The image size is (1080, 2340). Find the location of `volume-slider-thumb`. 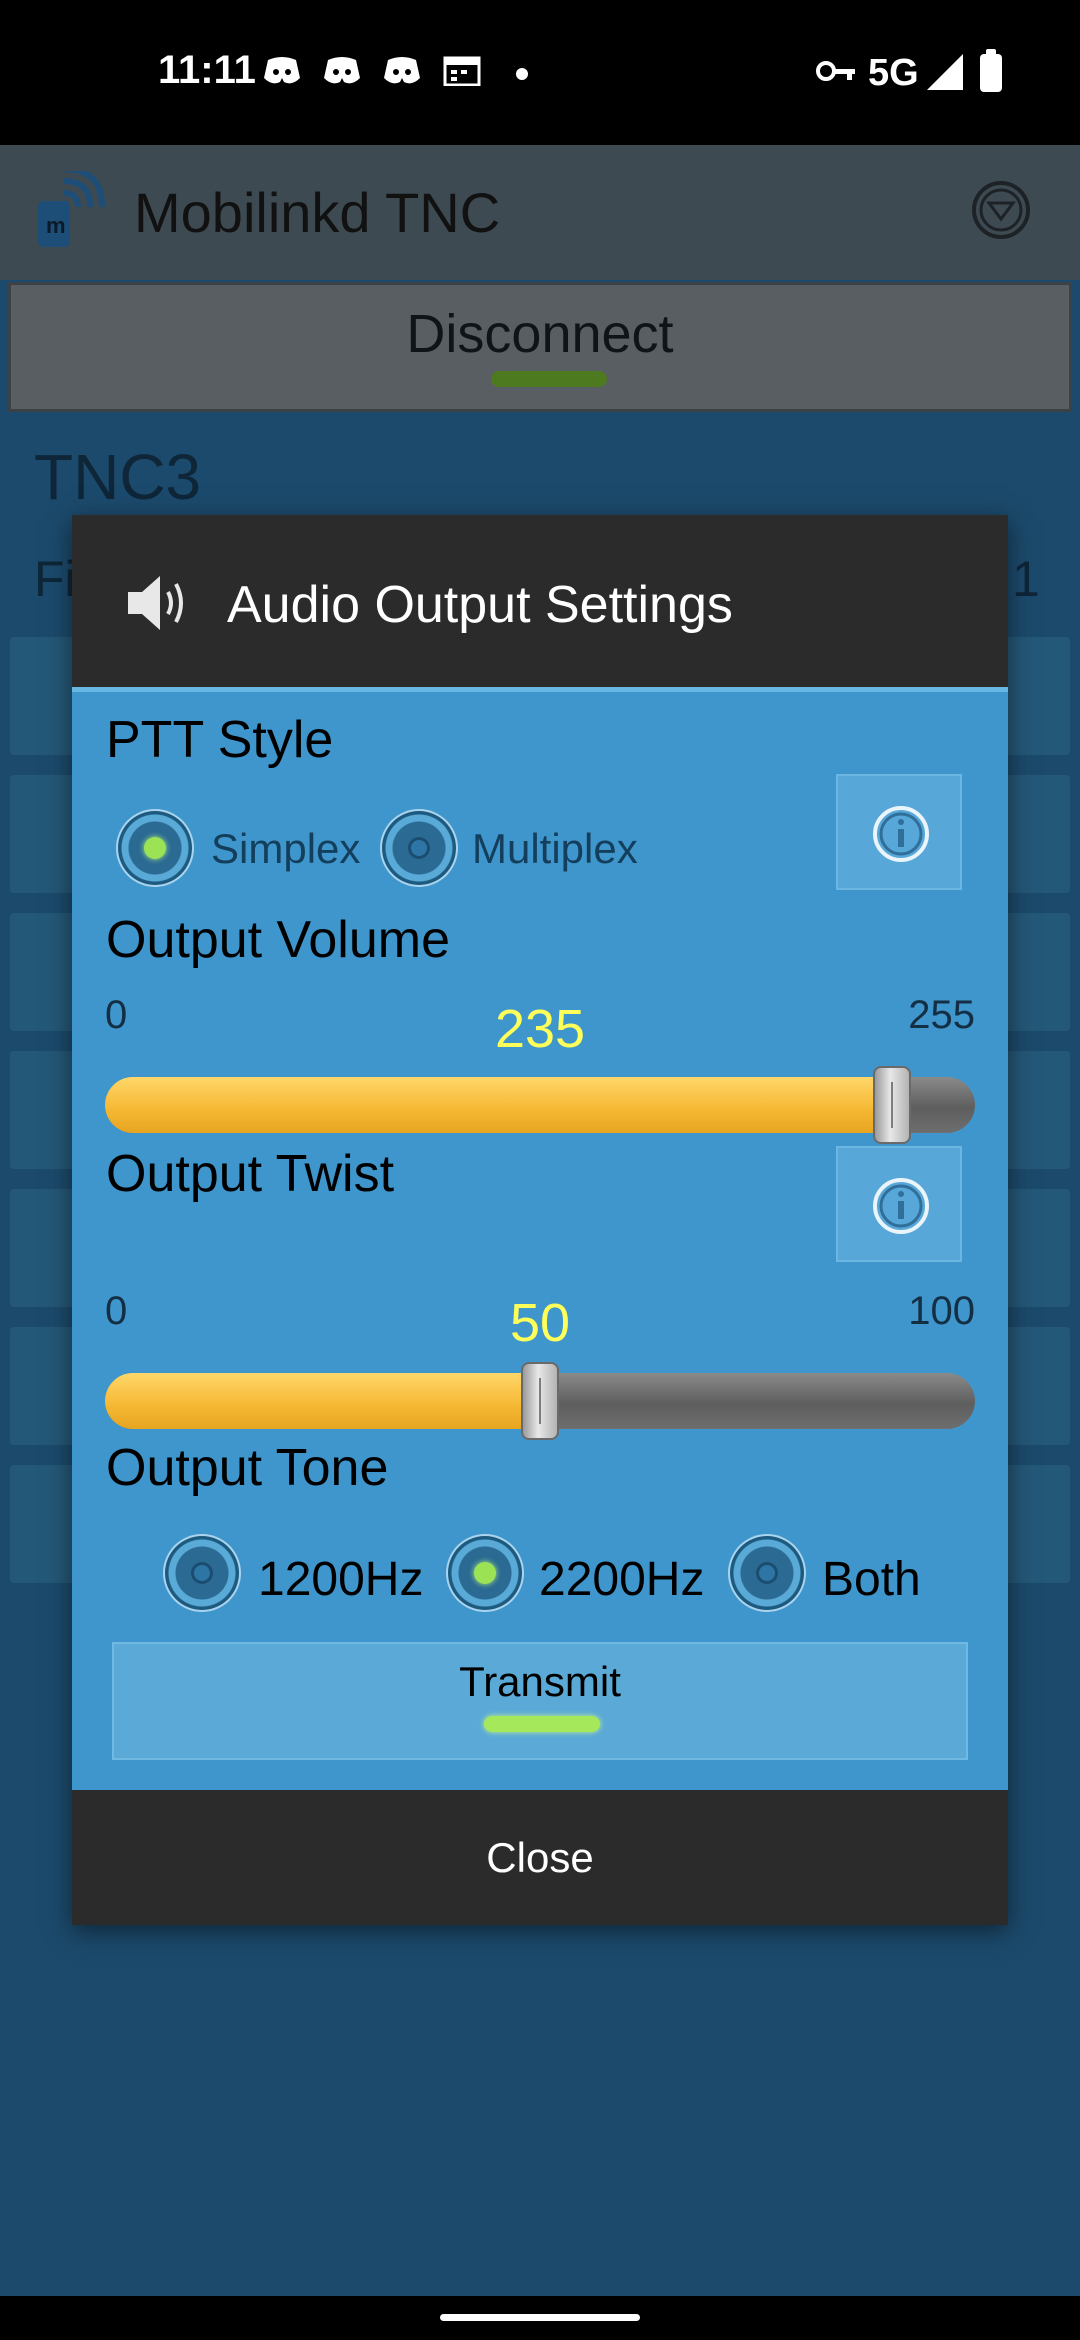

volume-slider-thumb is located at coordinates (891, 1105).